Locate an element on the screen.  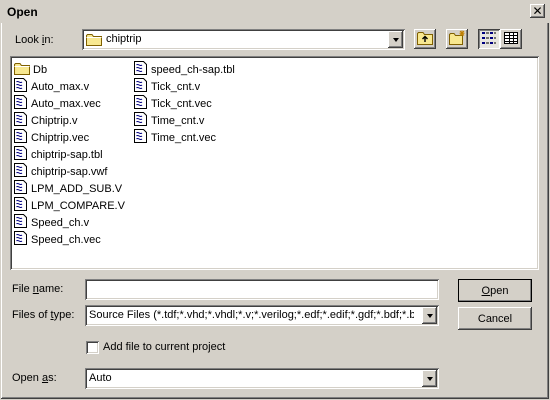
new-folder-icon is located at coordinates (457, 39).